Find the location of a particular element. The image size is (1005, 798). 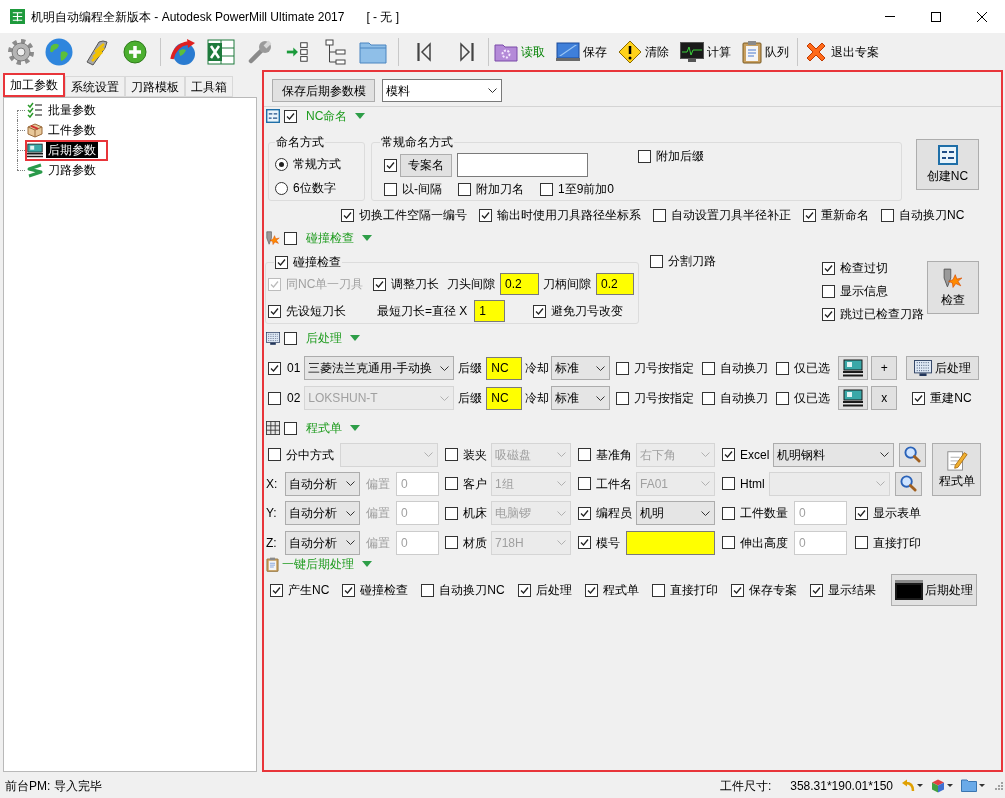

tree-item: 后期参数 is located at coordinates (72, 150).